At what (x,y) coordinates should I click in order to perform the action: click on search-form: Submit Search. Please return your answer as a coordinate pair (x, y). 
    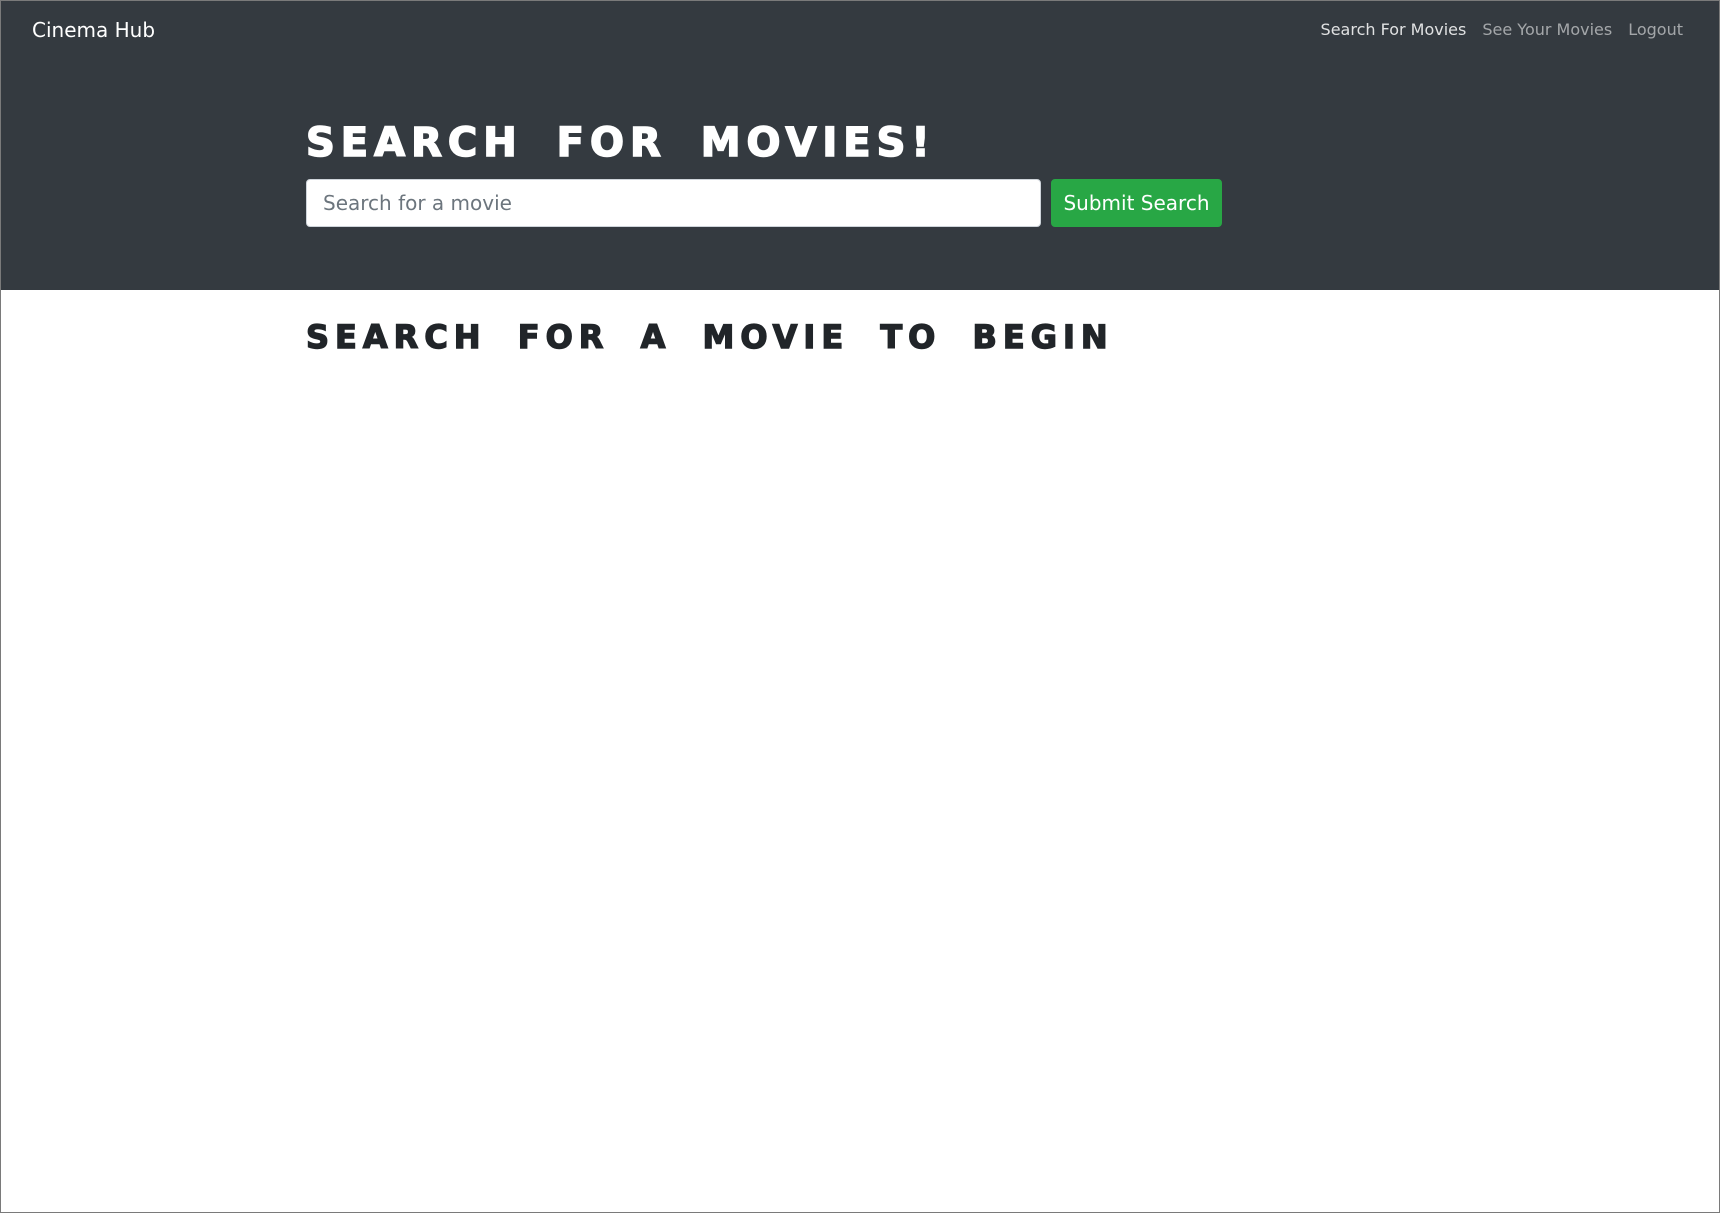
    Looking at the image, I should click on (764, 203).